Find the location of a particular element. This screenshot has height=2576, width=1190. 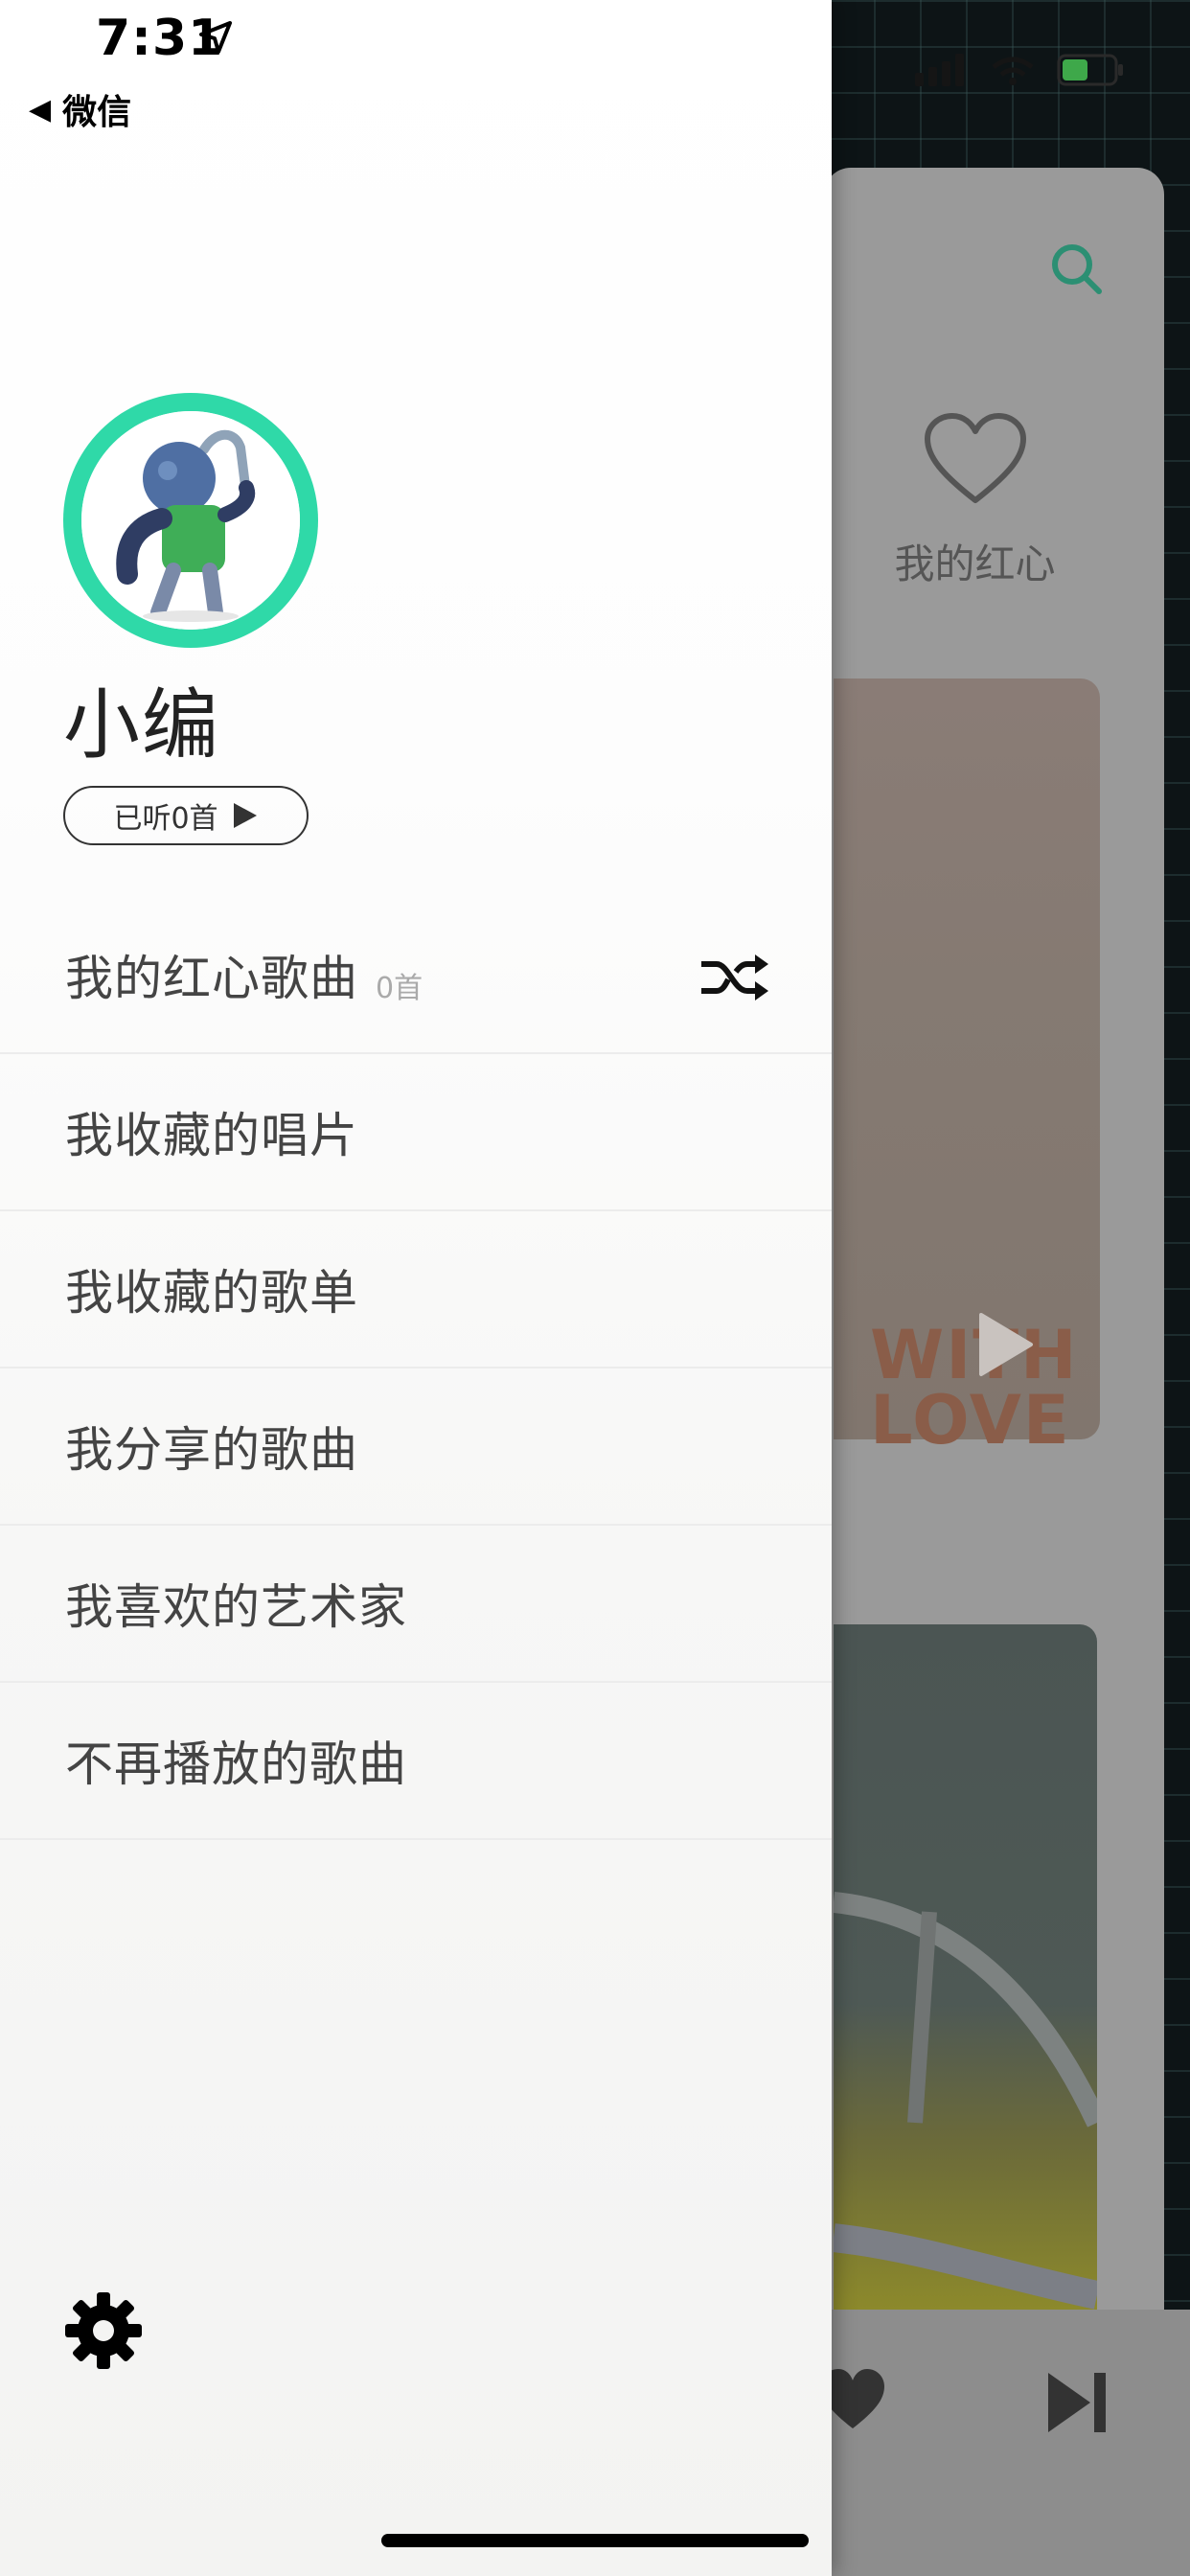

shuffle-icon is located at coordinates (734, 977).